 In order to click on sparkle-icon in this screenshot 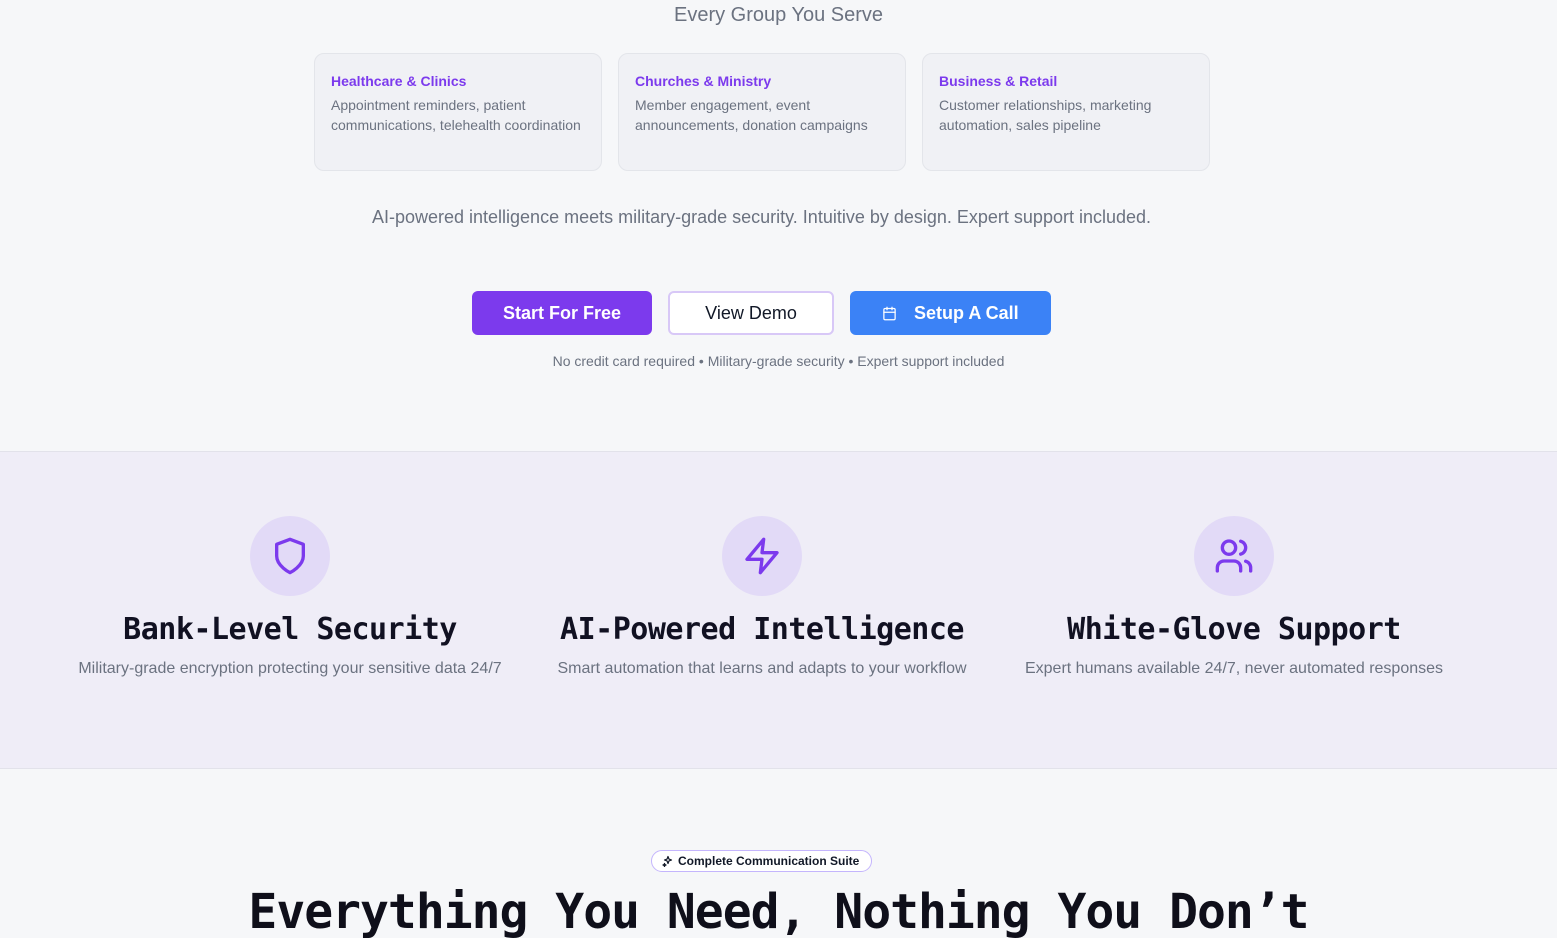, I will do `click(667, 861)`.